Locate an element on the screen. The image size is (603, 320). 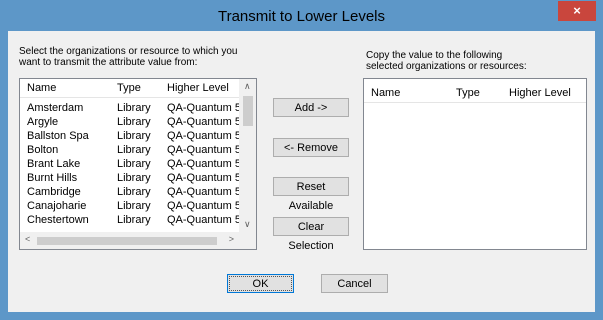
horizontal-scrollbar: < > is located at coordinates (129, 240).